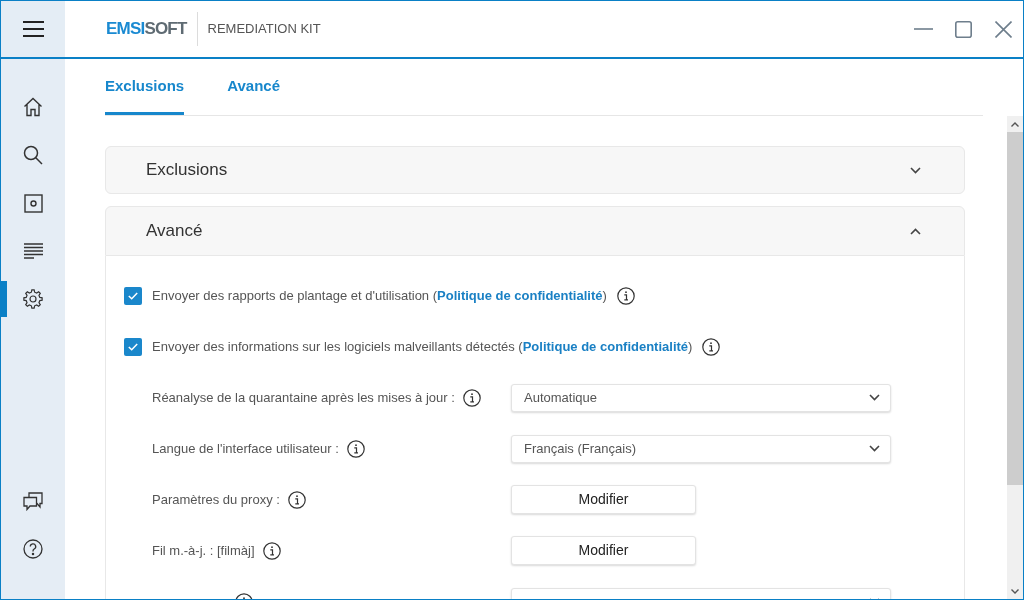  What do you see at coordinates (33, 299) in the screenshot?
I see `gear-icon` at bounding box center [33, 299].